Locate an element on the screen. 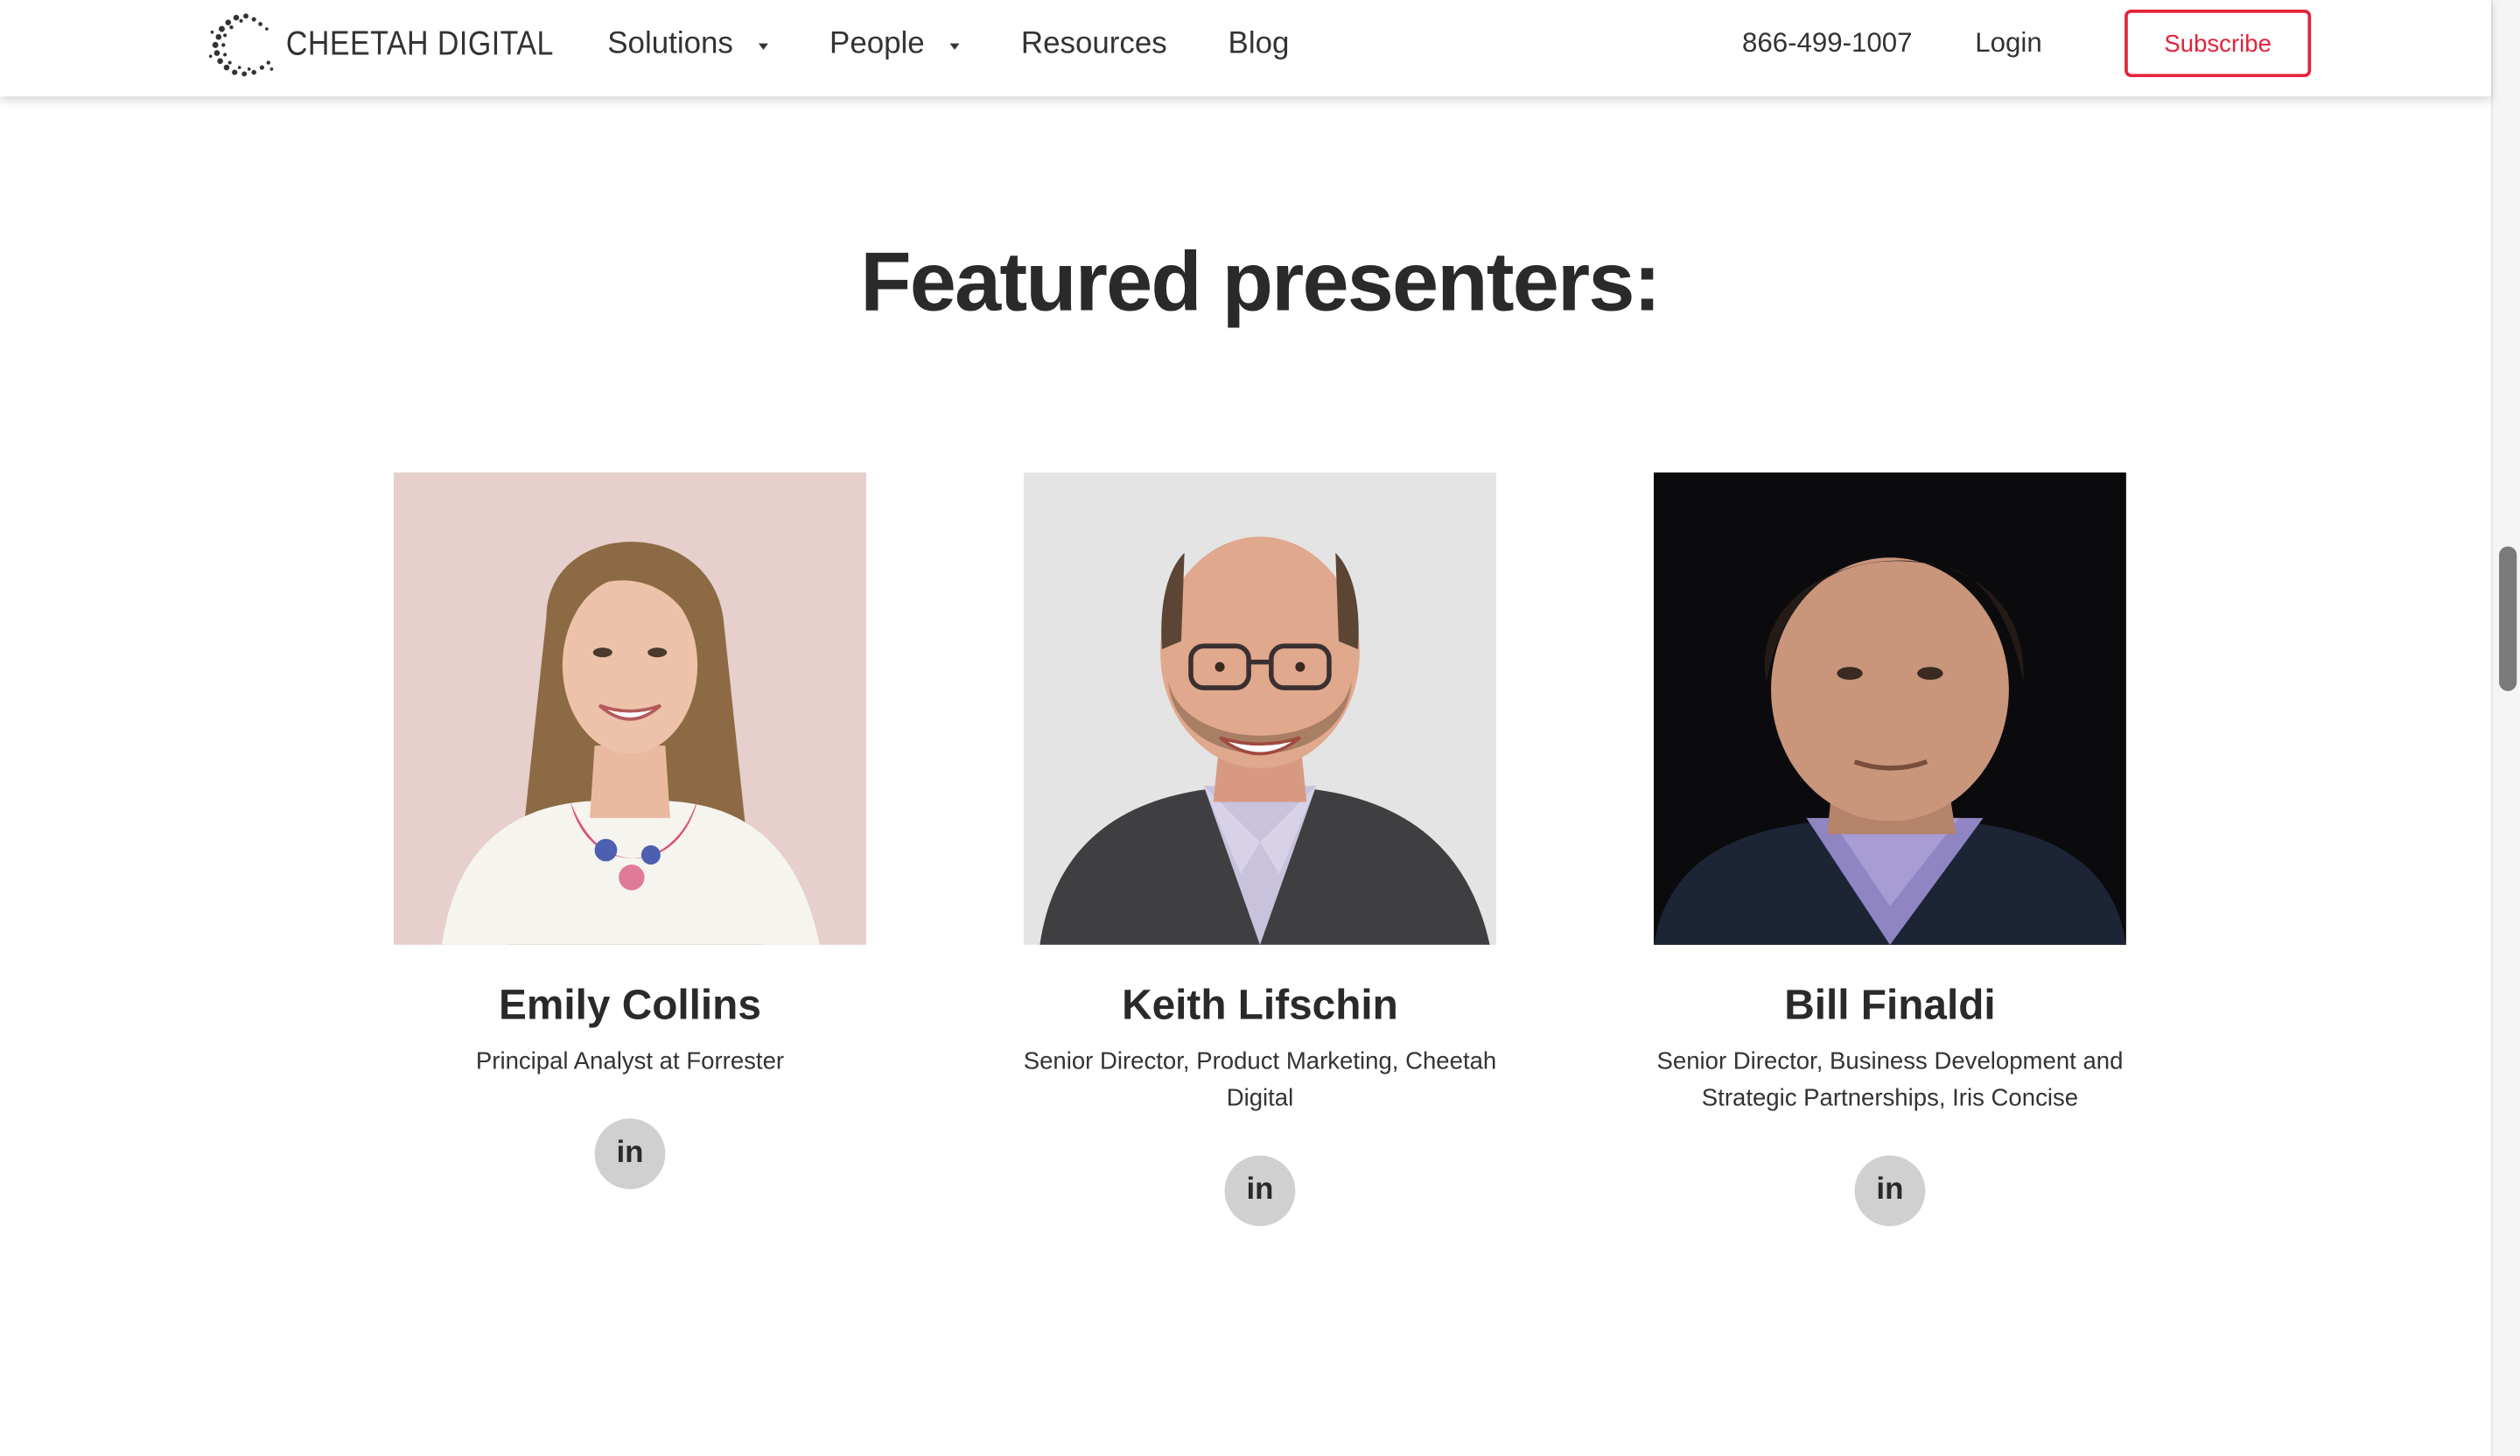 This screenshot has width=2520, height=1456. presenter-name: Keith Lifschin is located at coordinates (1260, 1004).